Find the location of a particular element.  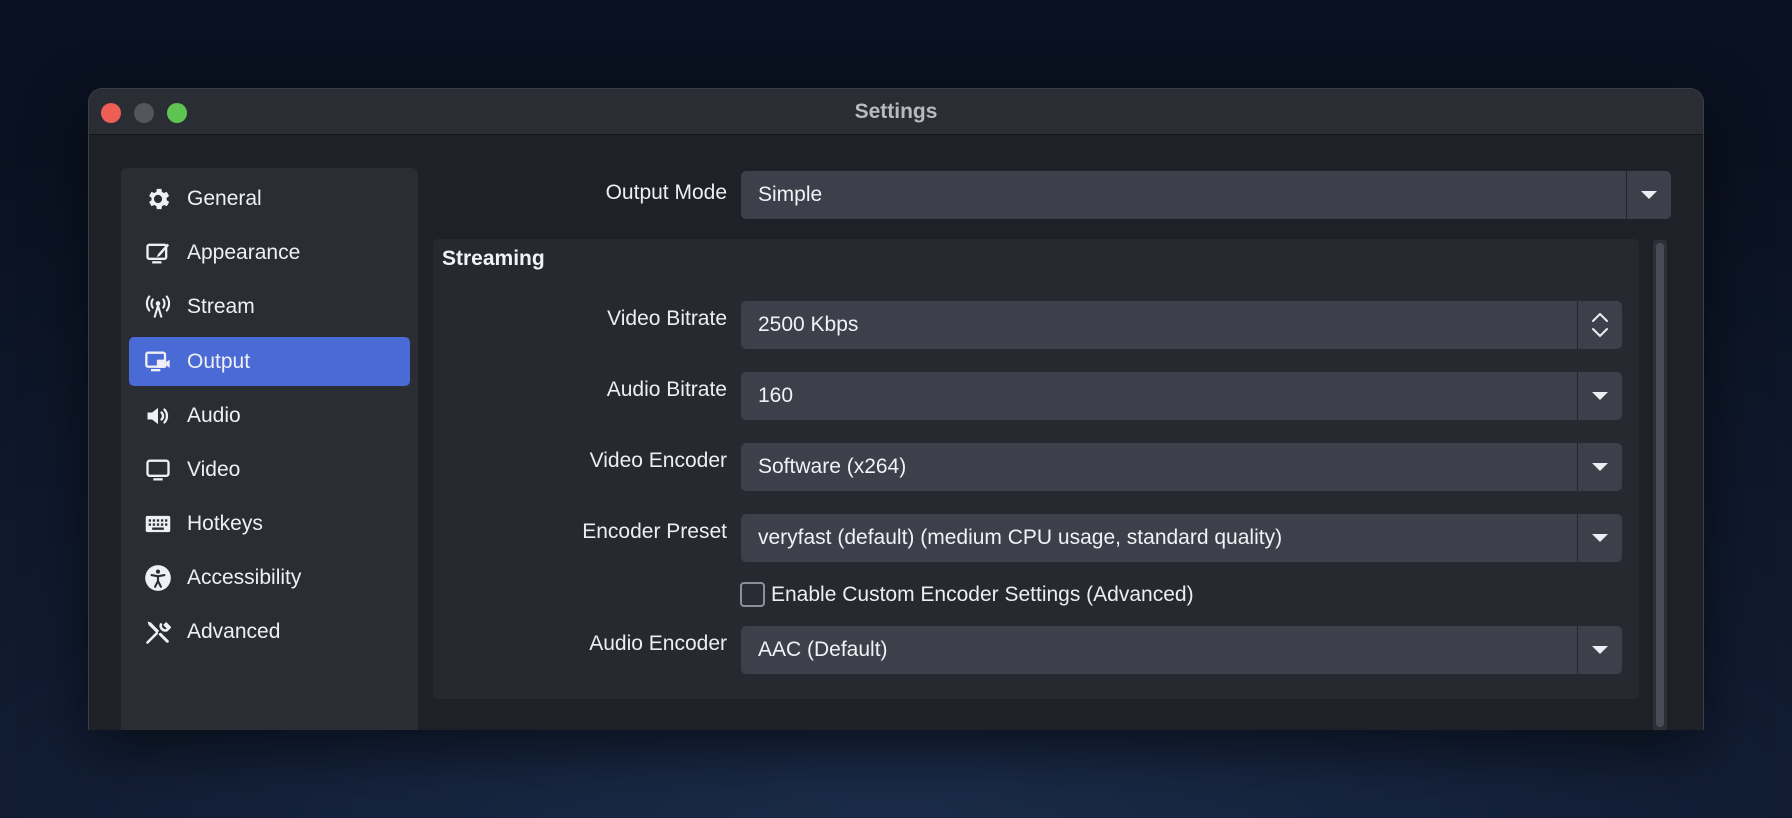

audio-bitrate-value: 160 is located at coordinates (776, 395).